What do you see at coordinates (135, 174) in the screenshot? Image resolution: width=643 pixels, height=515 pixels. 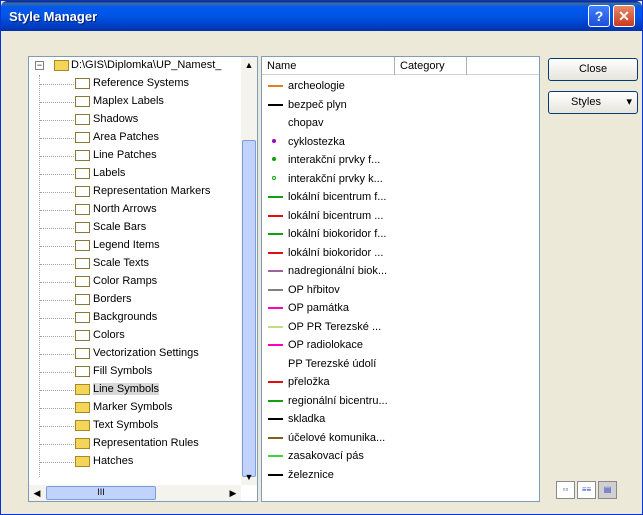 I see `tree-item: Labels` at bounding box center [135, 174].